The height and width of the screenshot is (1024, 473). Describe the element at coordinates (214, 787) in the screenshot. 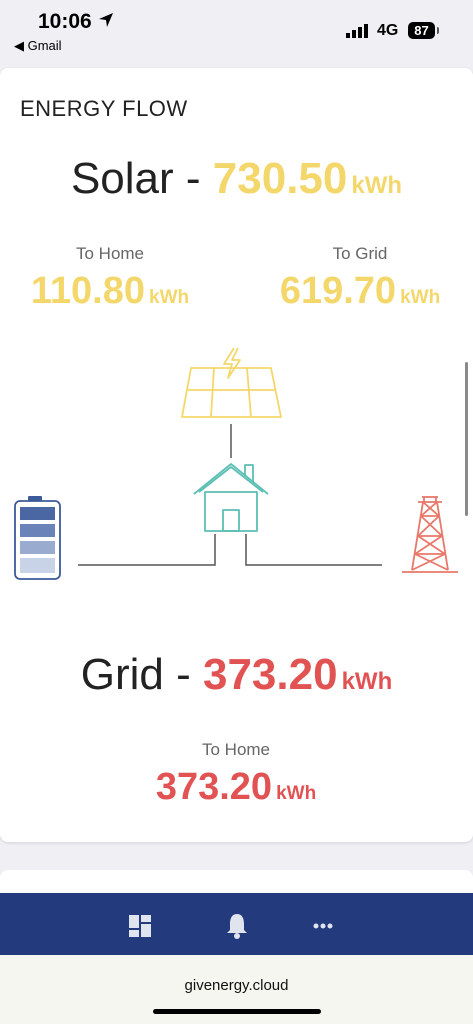

I see `grid-to-home-value: 373.20` at that location.